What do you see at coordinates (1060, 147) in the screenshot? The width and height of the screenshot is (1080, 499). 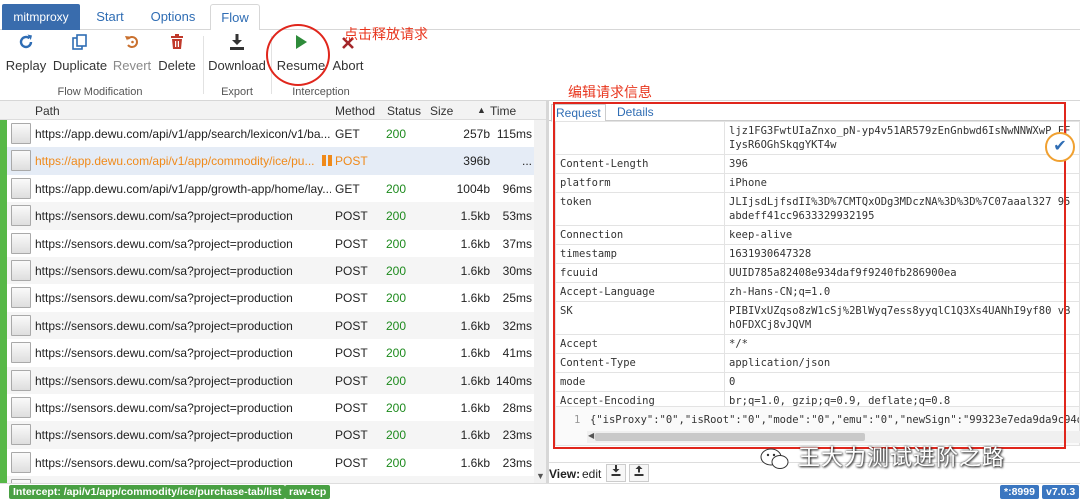 I see `edit-confirm-button: ✔` at bounding box center [1060, 147].